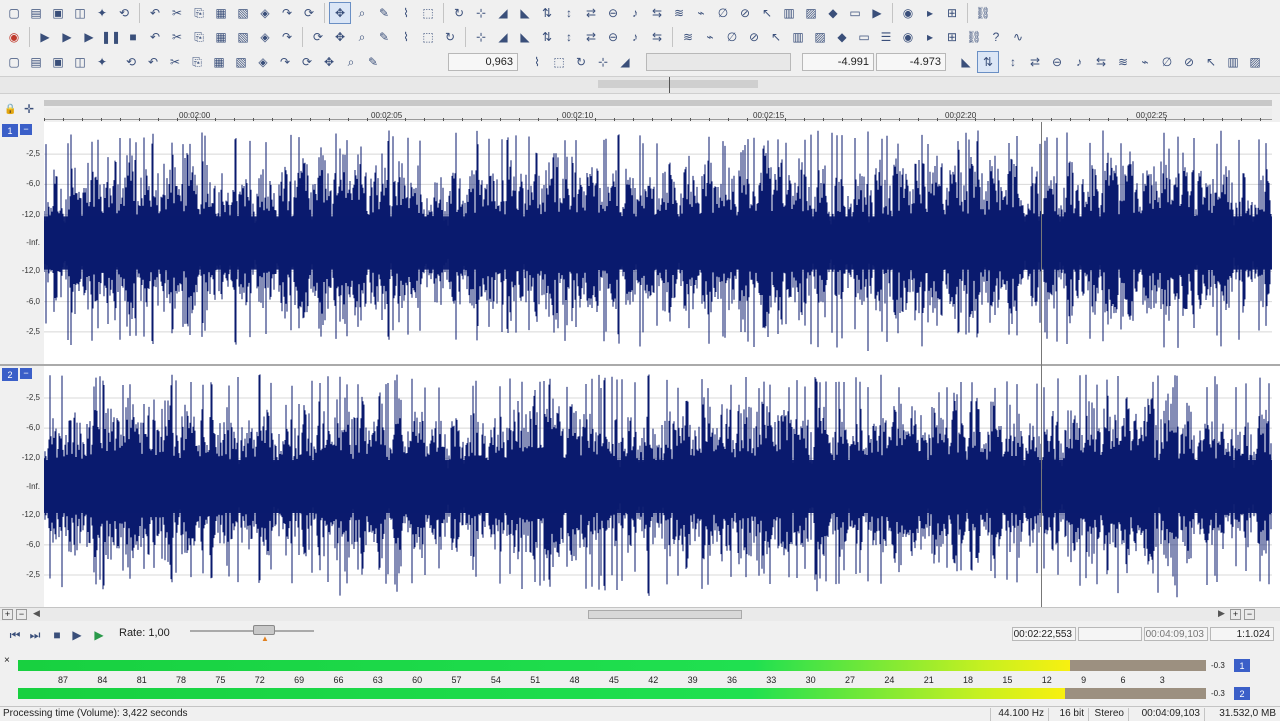  I want to click on cursor-position-field: 00:02:22,553, so click(1044, 634).